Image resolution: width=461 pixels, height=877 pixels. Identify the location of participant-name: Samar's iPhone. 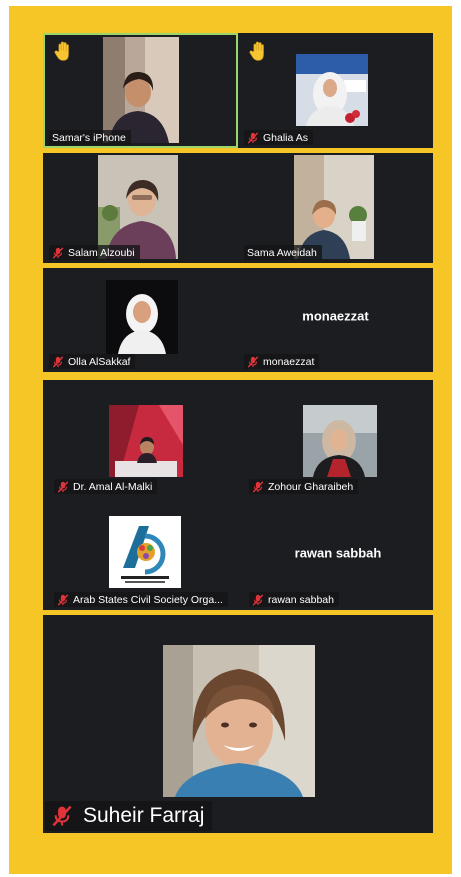
(89, 137).